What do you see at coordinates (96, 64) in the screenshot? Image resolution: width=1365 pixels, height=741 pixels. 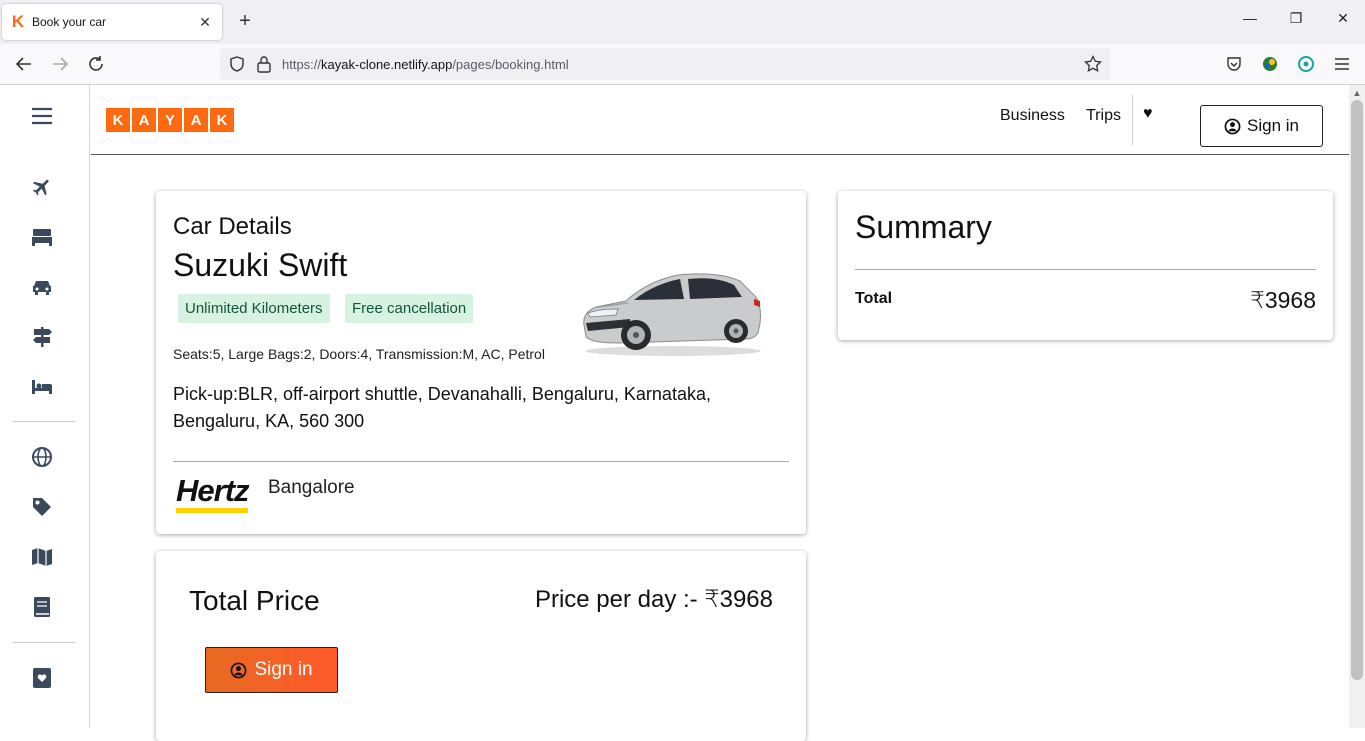 I see `reload-icon` at bounding box center [96, 64].